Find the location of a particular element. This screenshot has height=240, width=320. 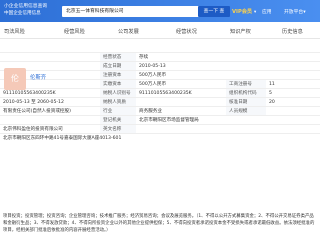

open-platform-link: 开放平台▾ is located at coordinates (295, 11).